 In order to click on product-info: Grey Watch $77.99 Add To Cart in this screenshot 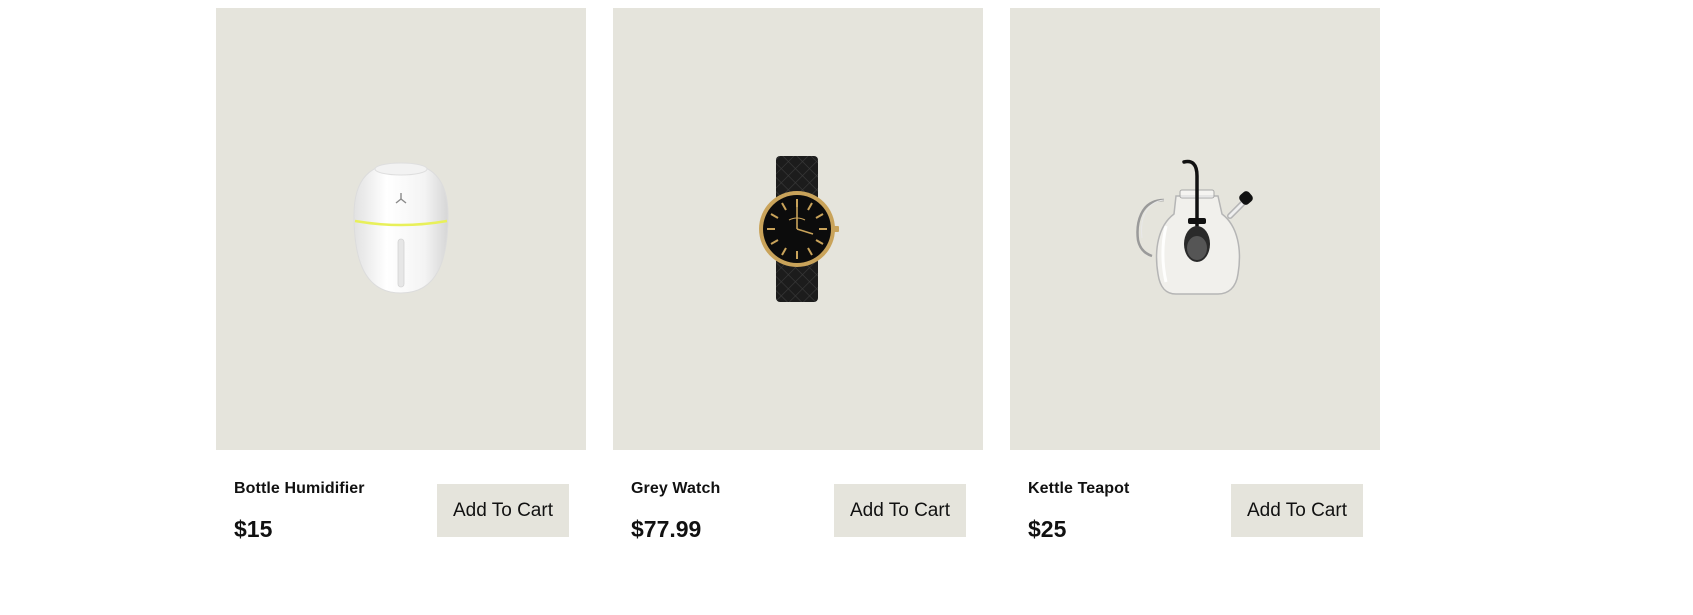, I will do `click(798, 505)`.